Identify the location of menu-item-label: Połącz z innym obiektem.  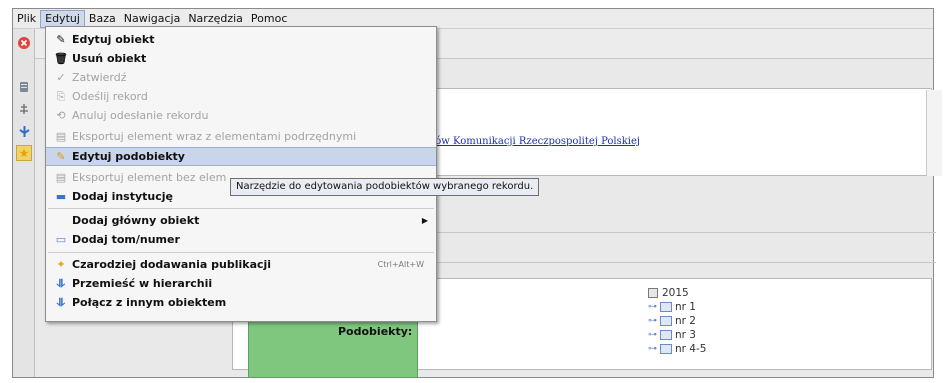
(149, 302).